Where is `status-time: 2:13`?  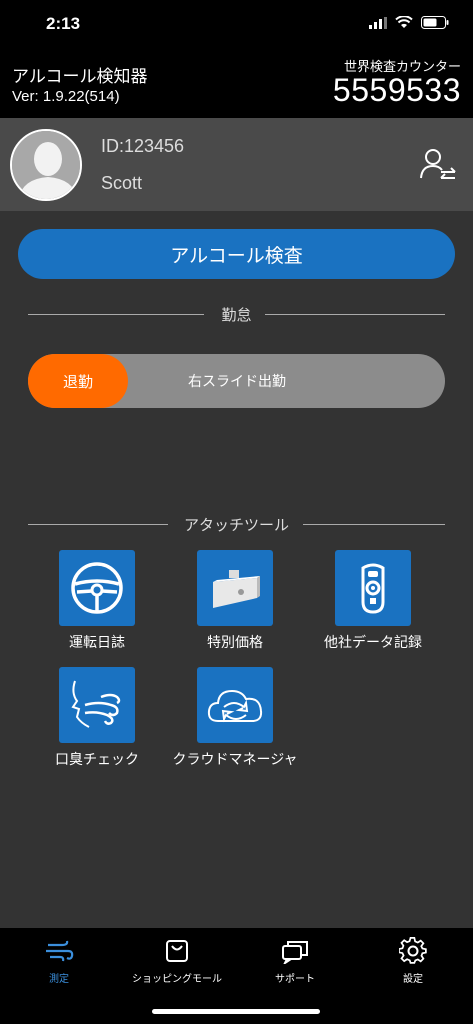 status-time: 2:13 is located at coordinates (63, 23).